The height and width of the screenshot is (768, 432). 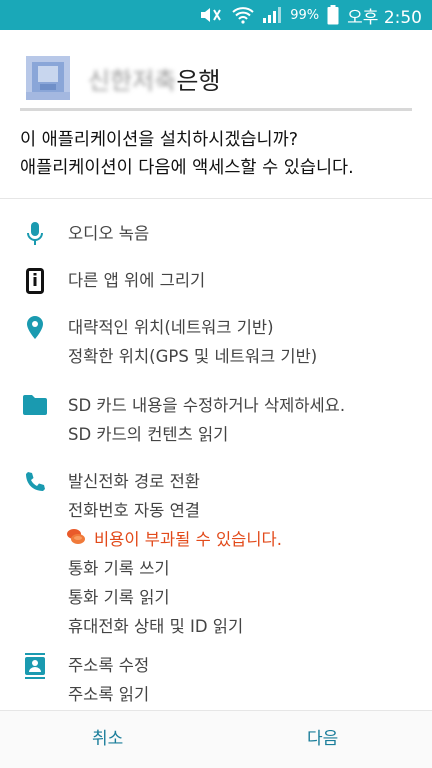 What do you see at coordinates (305, 15) in the screenshot?
I see `battery-percent: 99%` at bounding box center [305, 15].